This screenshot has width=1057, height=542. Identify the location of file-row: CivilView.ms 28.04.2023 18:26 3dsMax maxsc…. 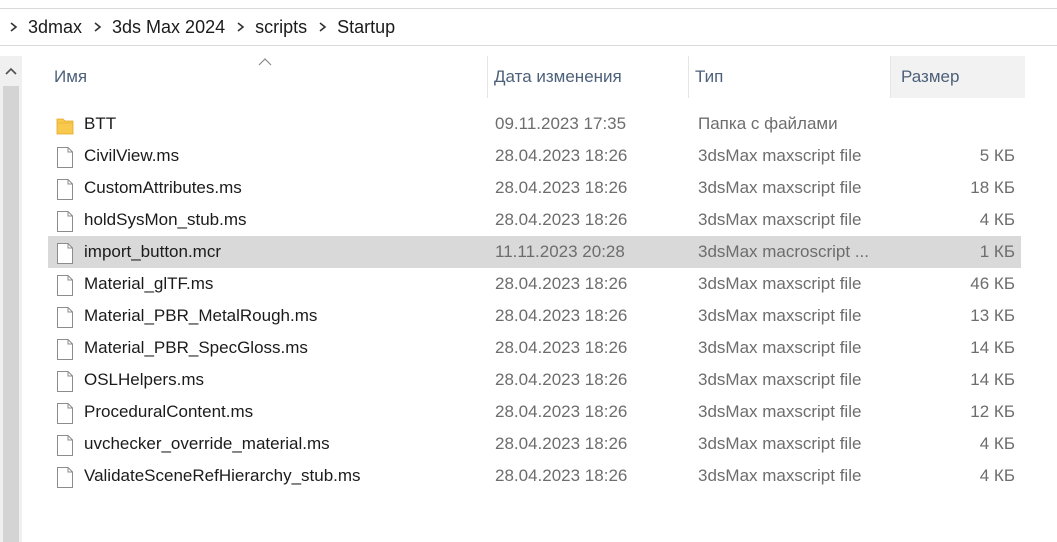
(534, 156).